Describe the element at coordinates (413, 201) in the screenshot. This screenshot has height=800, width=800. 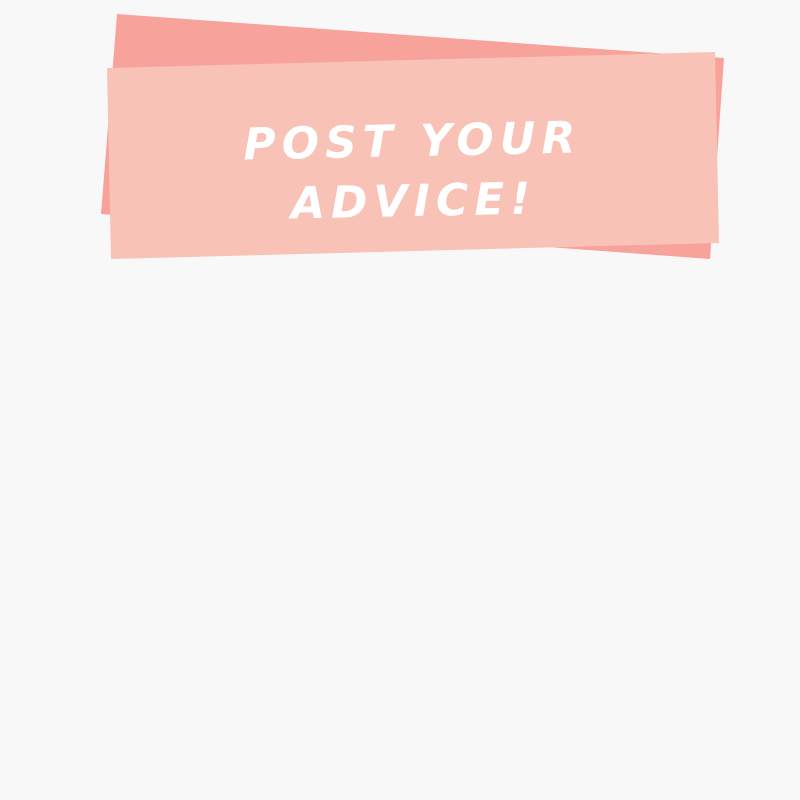
I see `banner-line-2: ADVICE!` at that location.